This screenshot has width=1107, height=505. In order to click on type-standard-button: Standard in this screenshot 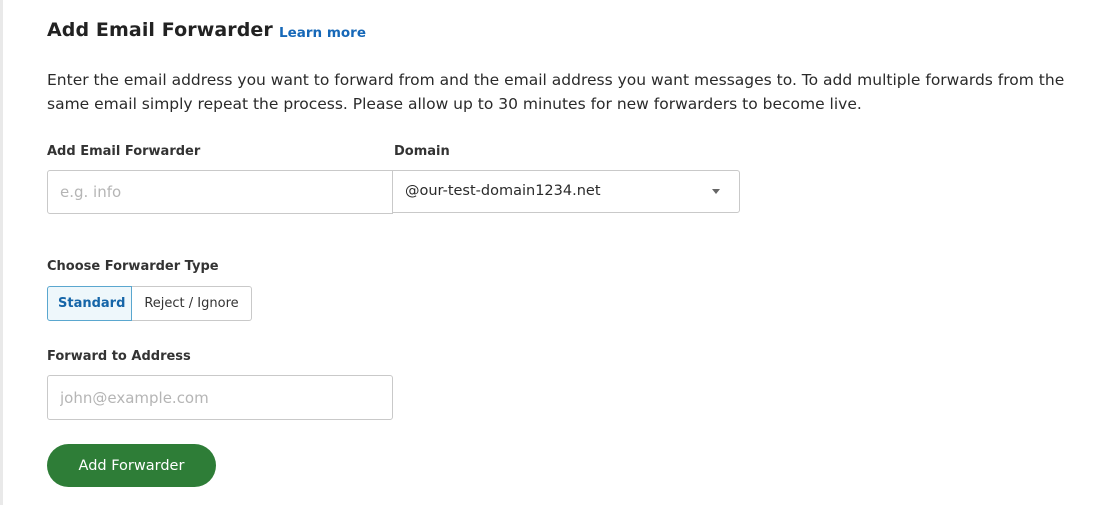, I will do `click(89, 303)`.